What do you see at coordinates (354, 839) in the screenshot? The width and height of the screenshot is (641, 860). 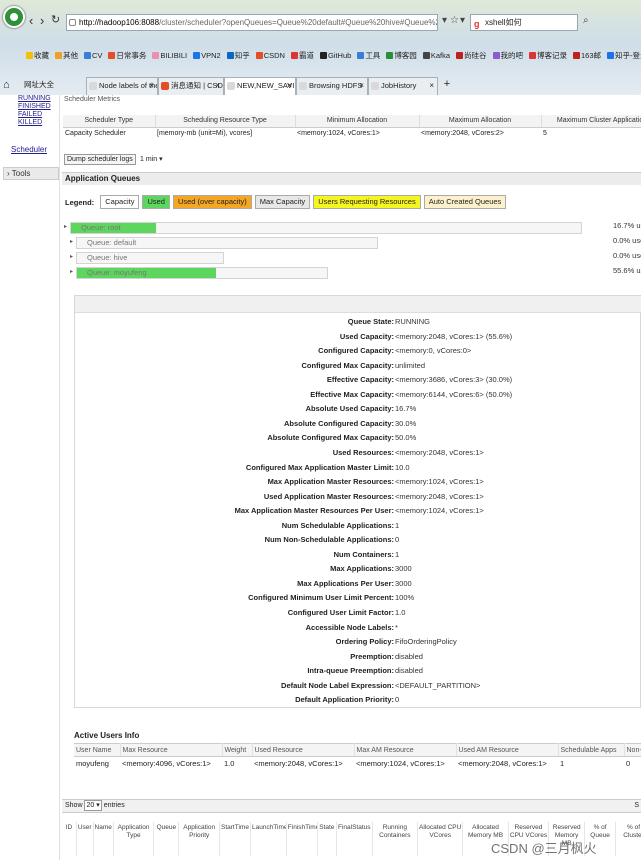 I see `column-header: FinalStatus` at bounding box center [354, 839].